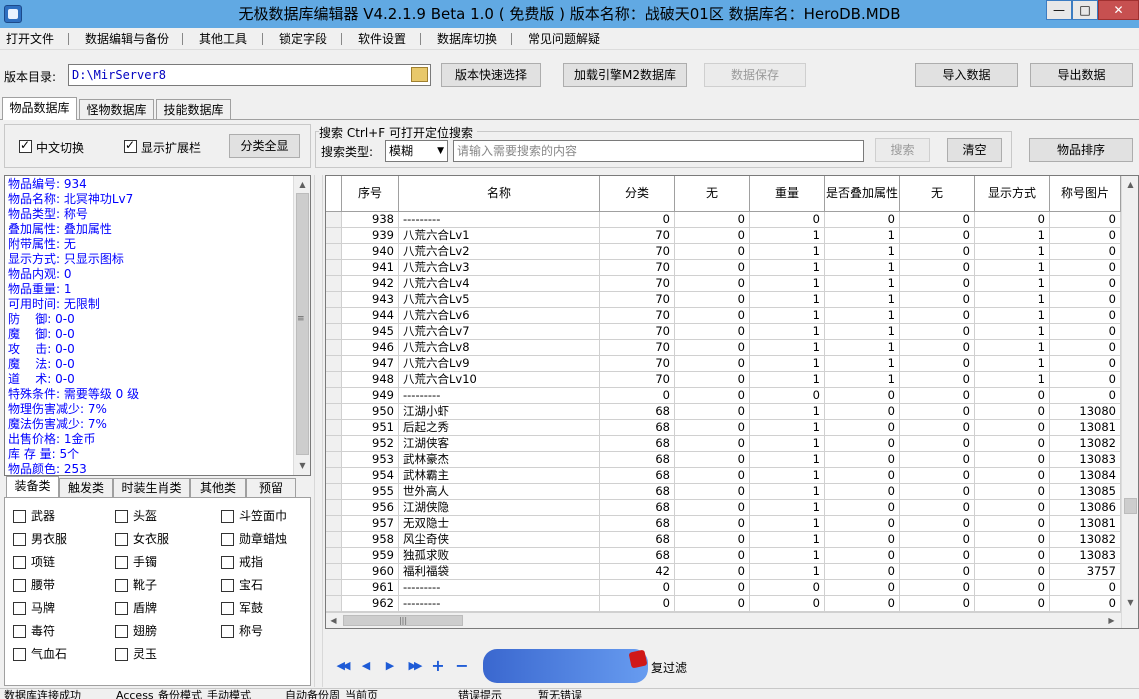  I want to click on table-cell: 后起之秀, so click(499, 428).